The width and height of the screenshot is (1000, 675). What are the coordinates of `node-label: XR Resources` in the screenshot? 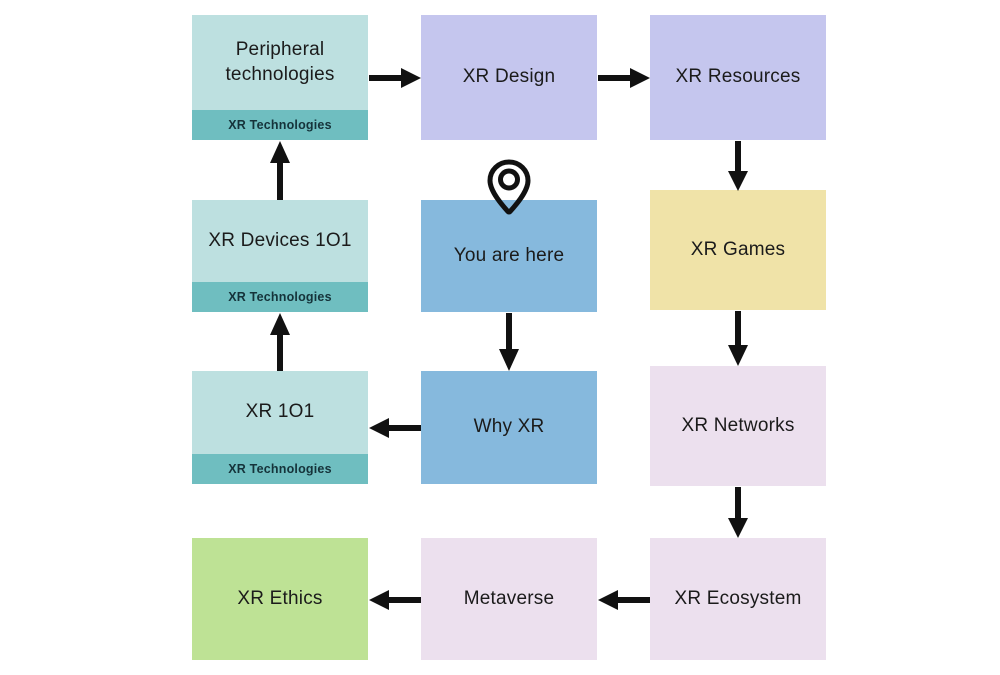 It's located at (738, 77).